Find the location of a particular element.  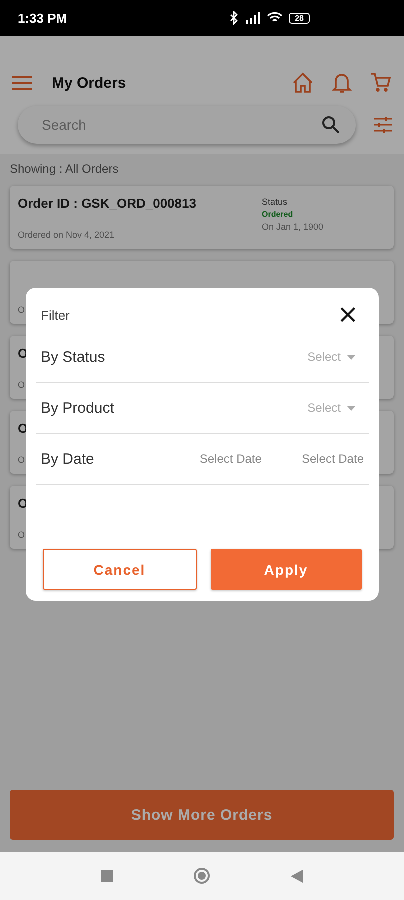

home-icon is located at coordinates (303, 83).